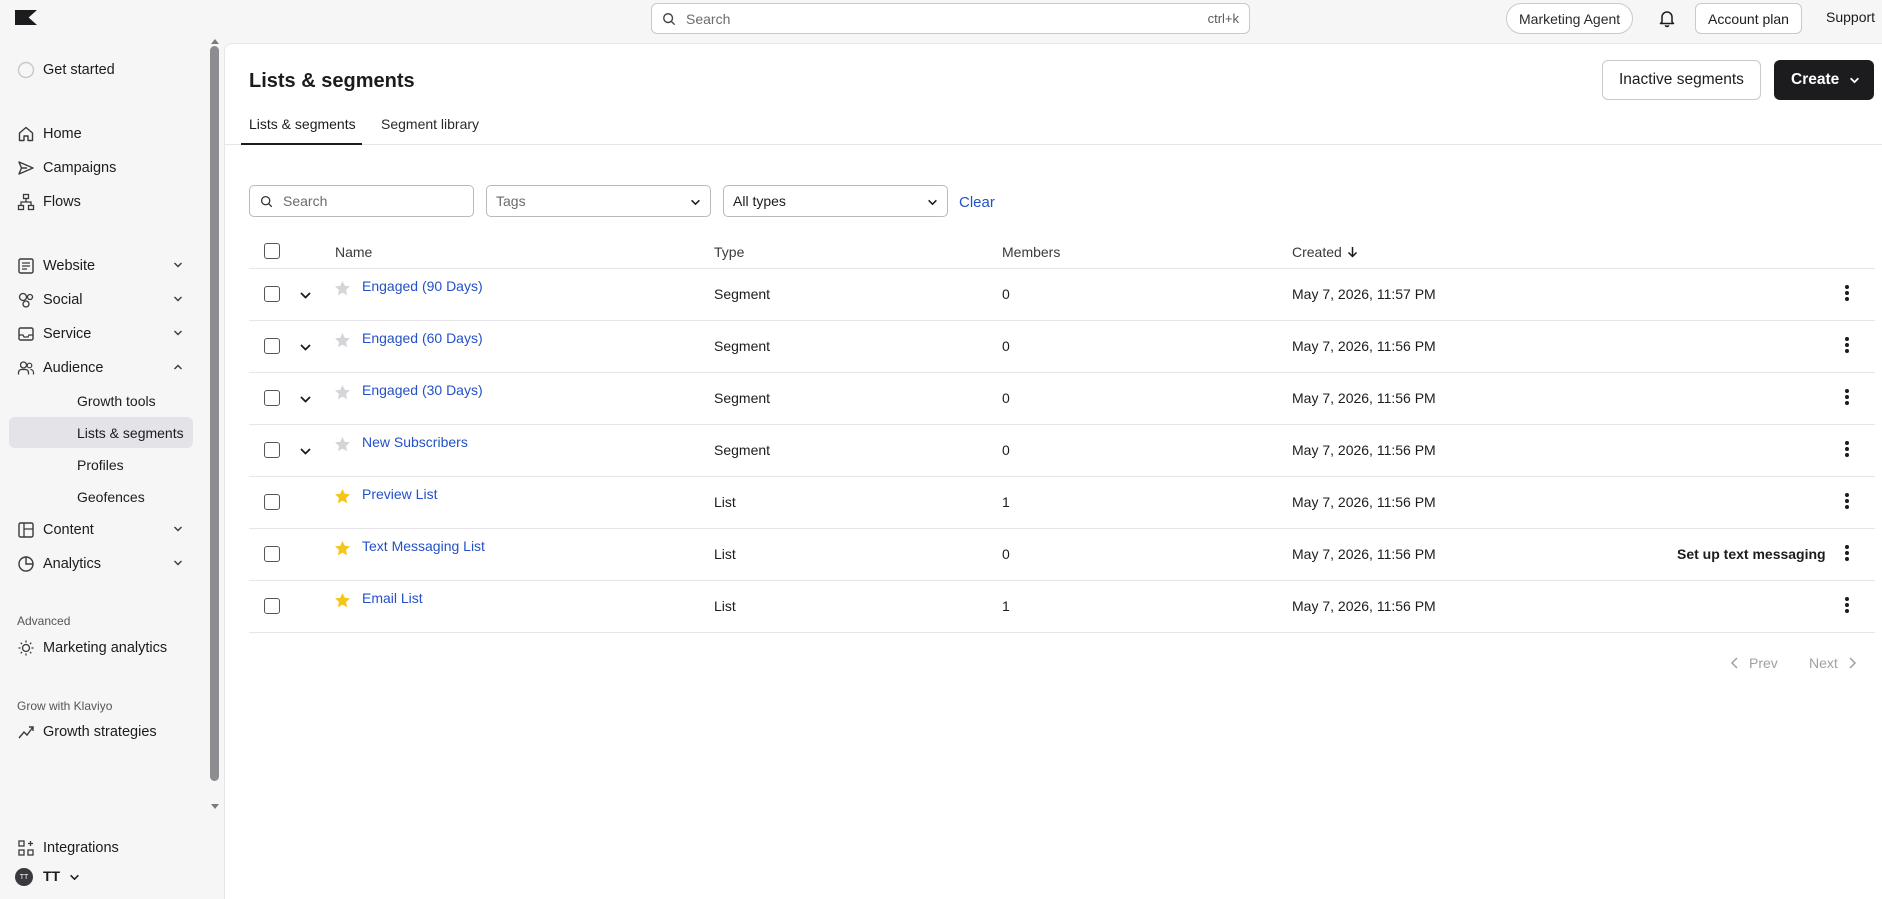 This screenshot has width=1882, height=899. What do you see at coordinates (1031, 252) in the screenshot?
I see `column-header-members: Members` at bounding box center [1031, 252].